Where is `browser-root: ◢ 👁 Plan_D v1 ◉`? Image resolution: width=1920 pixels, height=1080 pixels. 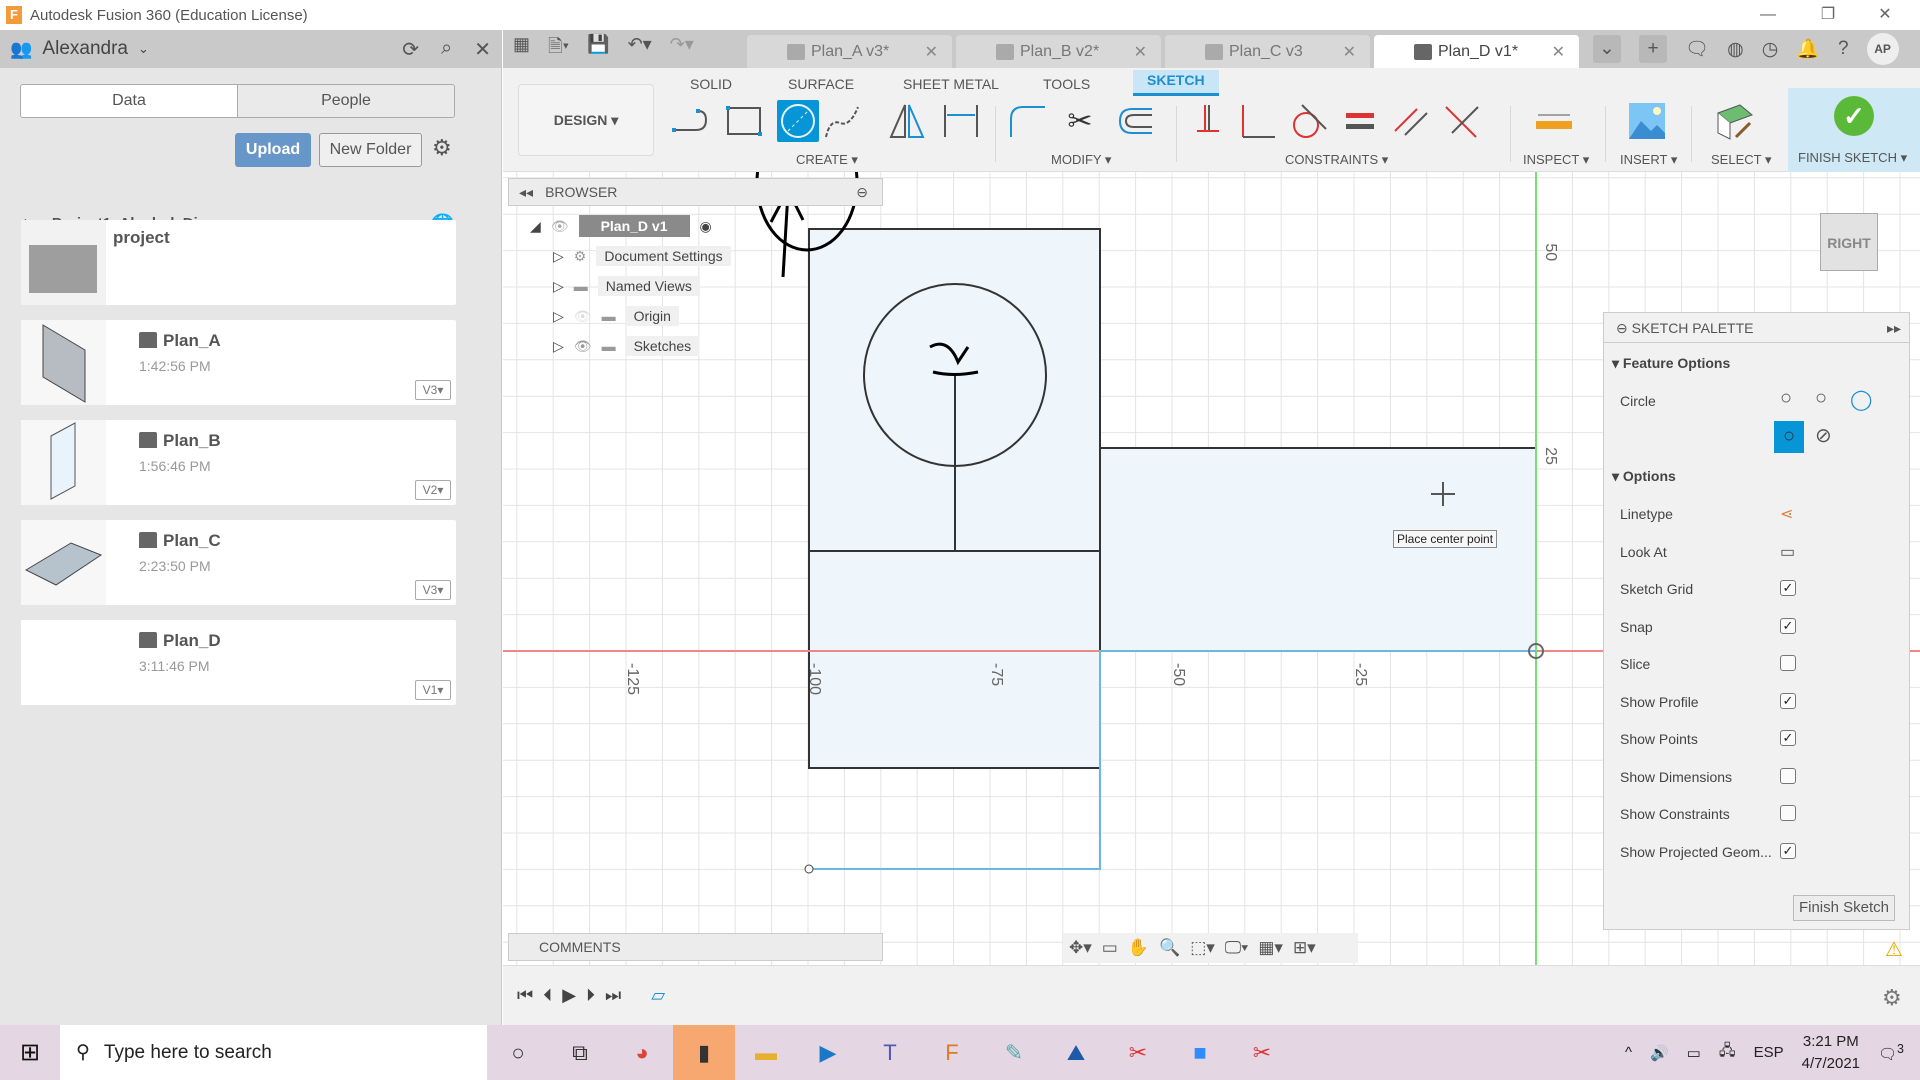
browser-root: ◢ 👁 Plan_D v1 ◉ is located at coordinates (621, 226).